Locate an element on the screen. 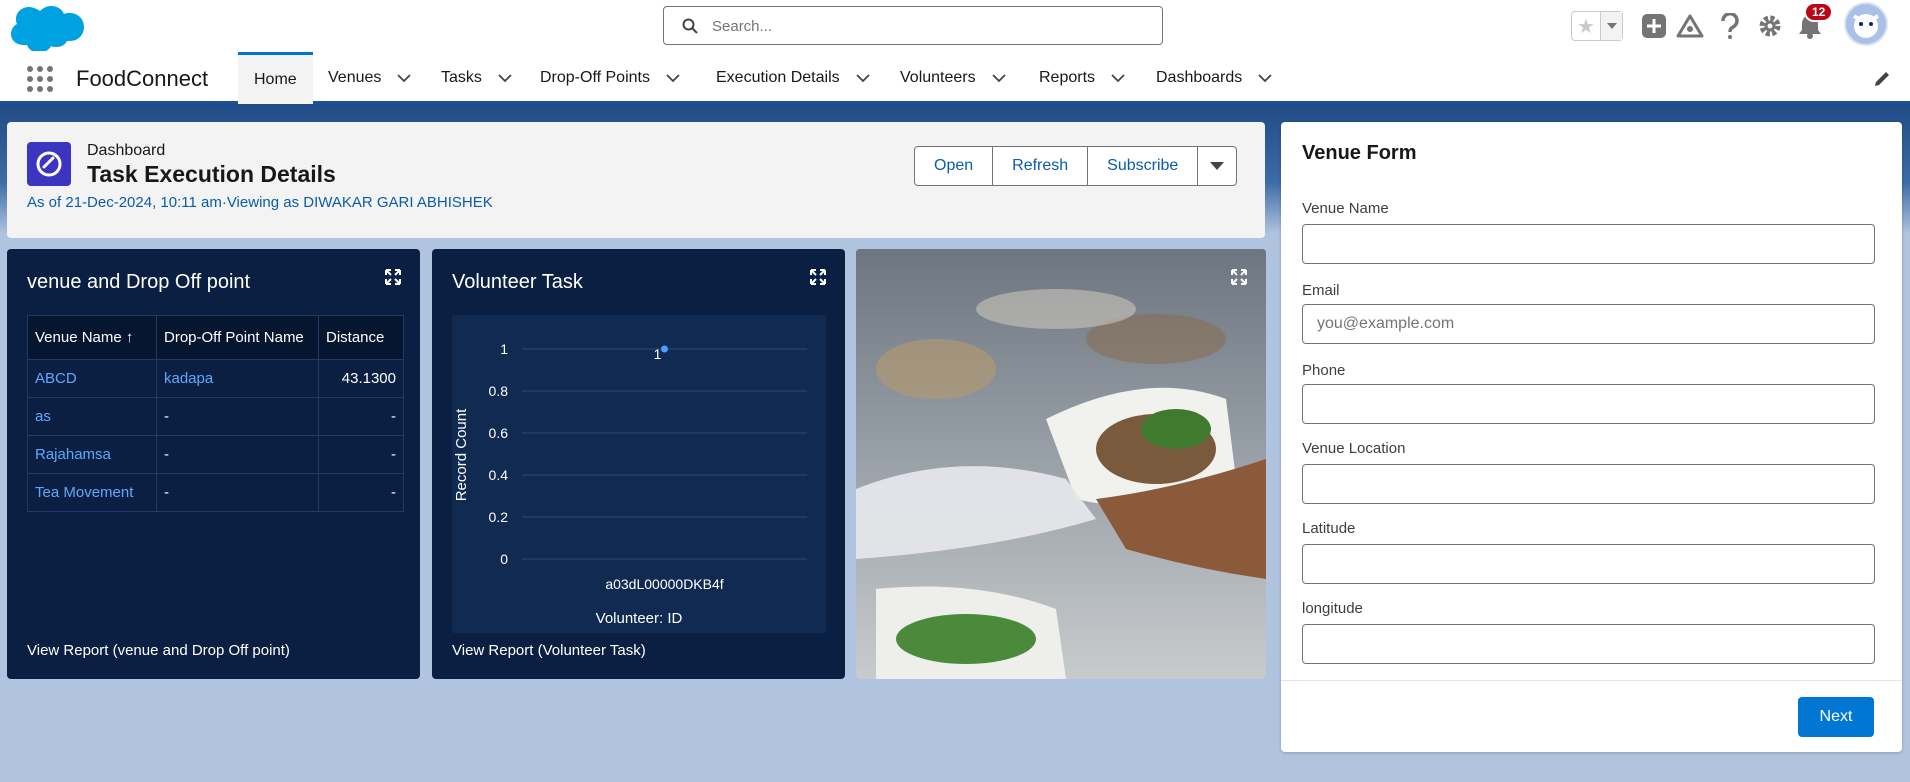  longitude-label: longitude is located at coordinates (1332, 608).